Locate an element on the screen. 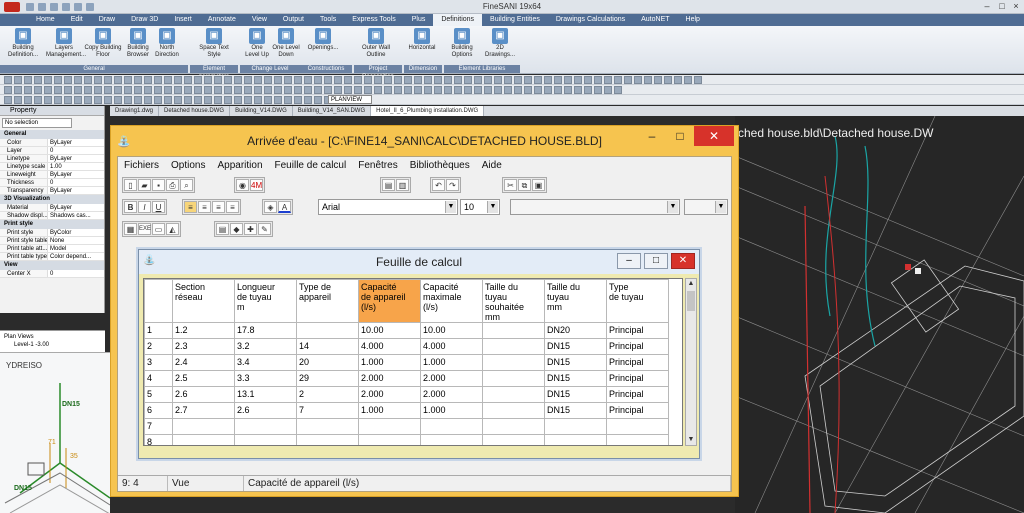 This screenshot has height=513, width=1024. table-cell: DN15 is located at coordinates (575, 362).